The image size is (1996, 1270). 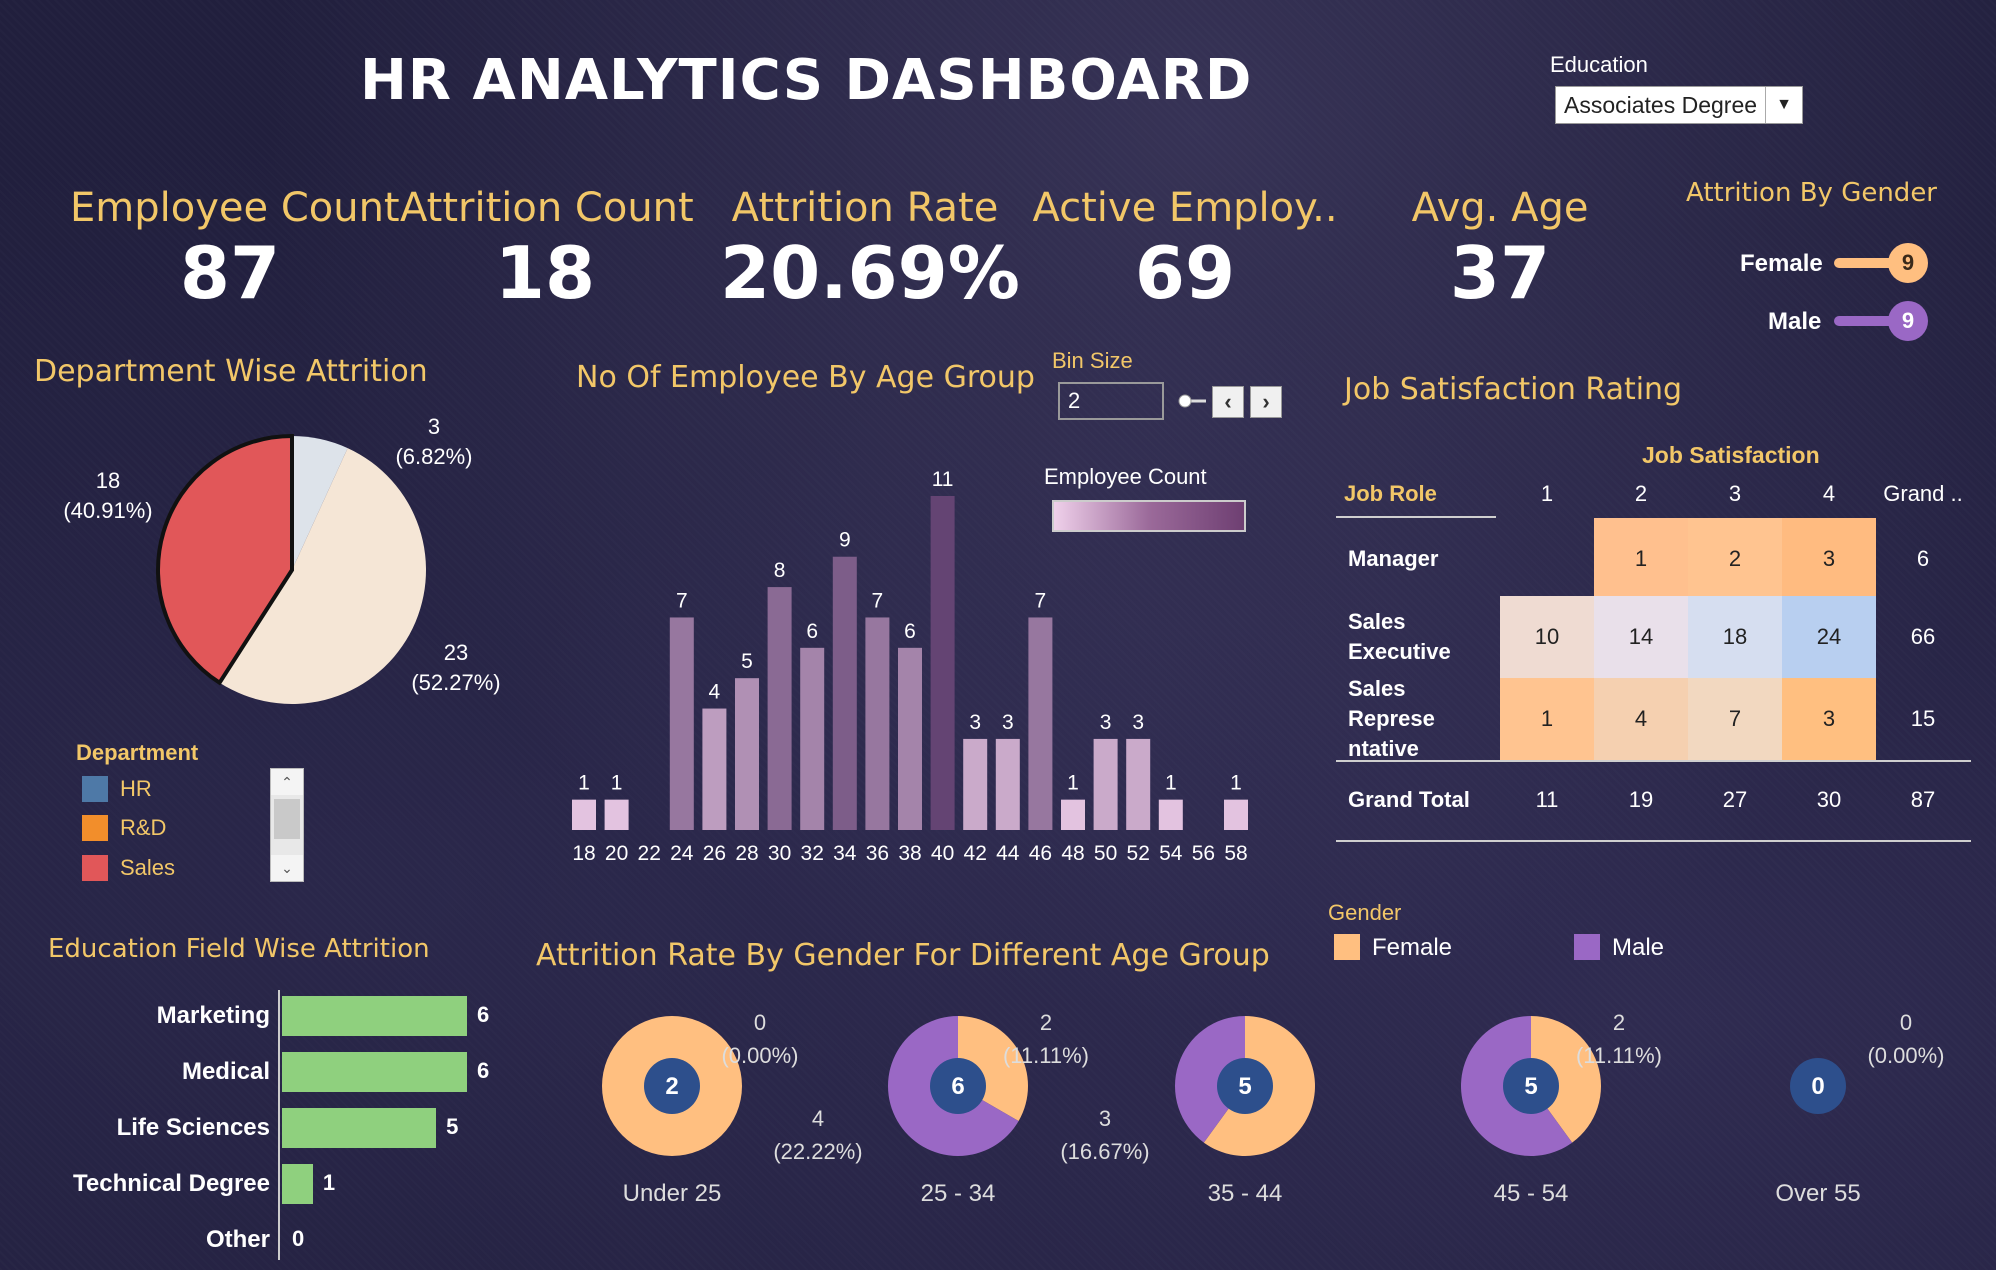 I want to click on education-field-title: Education Field Wise Attrition, so click(x=239, y=949).